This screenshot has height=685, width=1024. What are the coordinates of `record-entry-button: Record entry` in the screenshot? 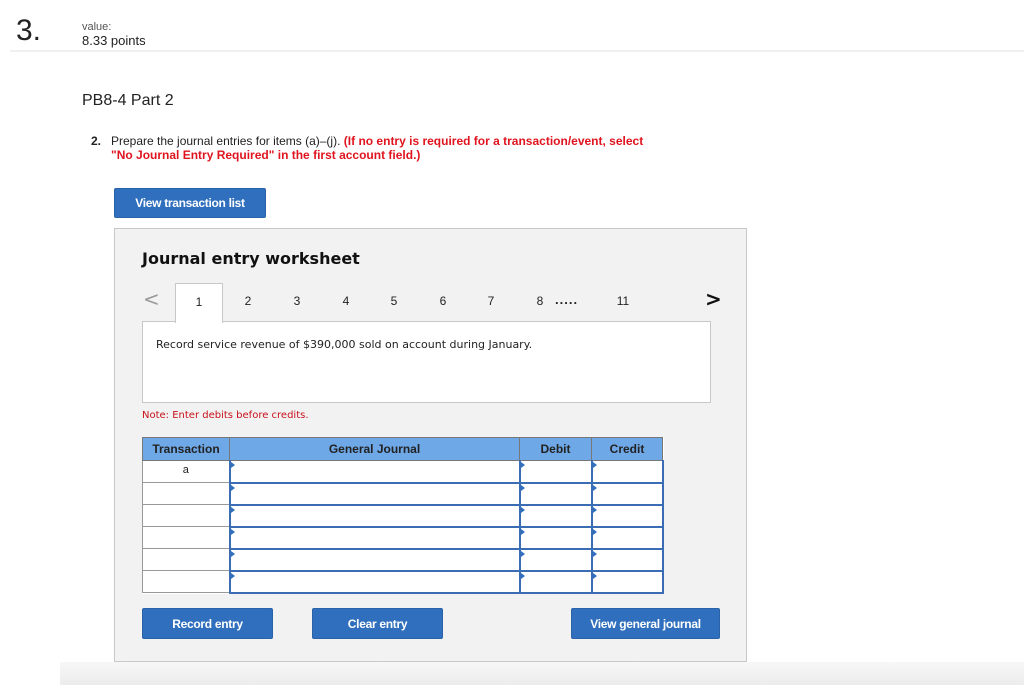 It's located at (207, 623).